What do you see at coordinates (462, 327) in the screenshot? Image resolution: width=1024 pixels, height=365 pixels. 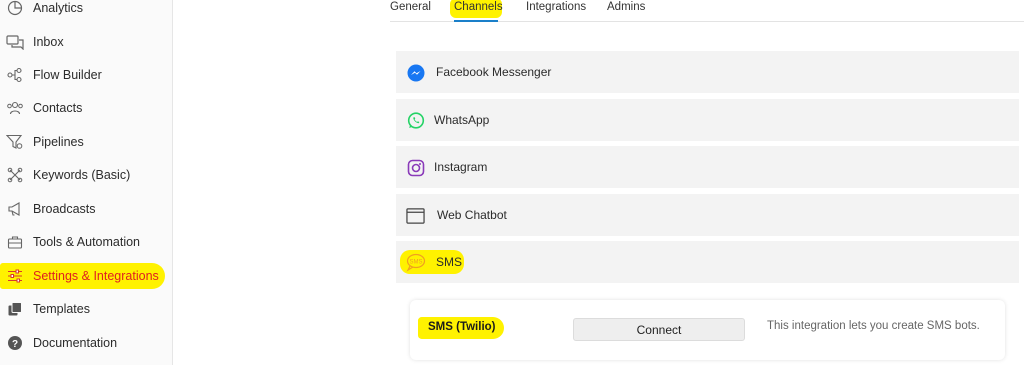 I see `sms-integration-title: SMS (Twilio)` at bounding box center [462, 327].